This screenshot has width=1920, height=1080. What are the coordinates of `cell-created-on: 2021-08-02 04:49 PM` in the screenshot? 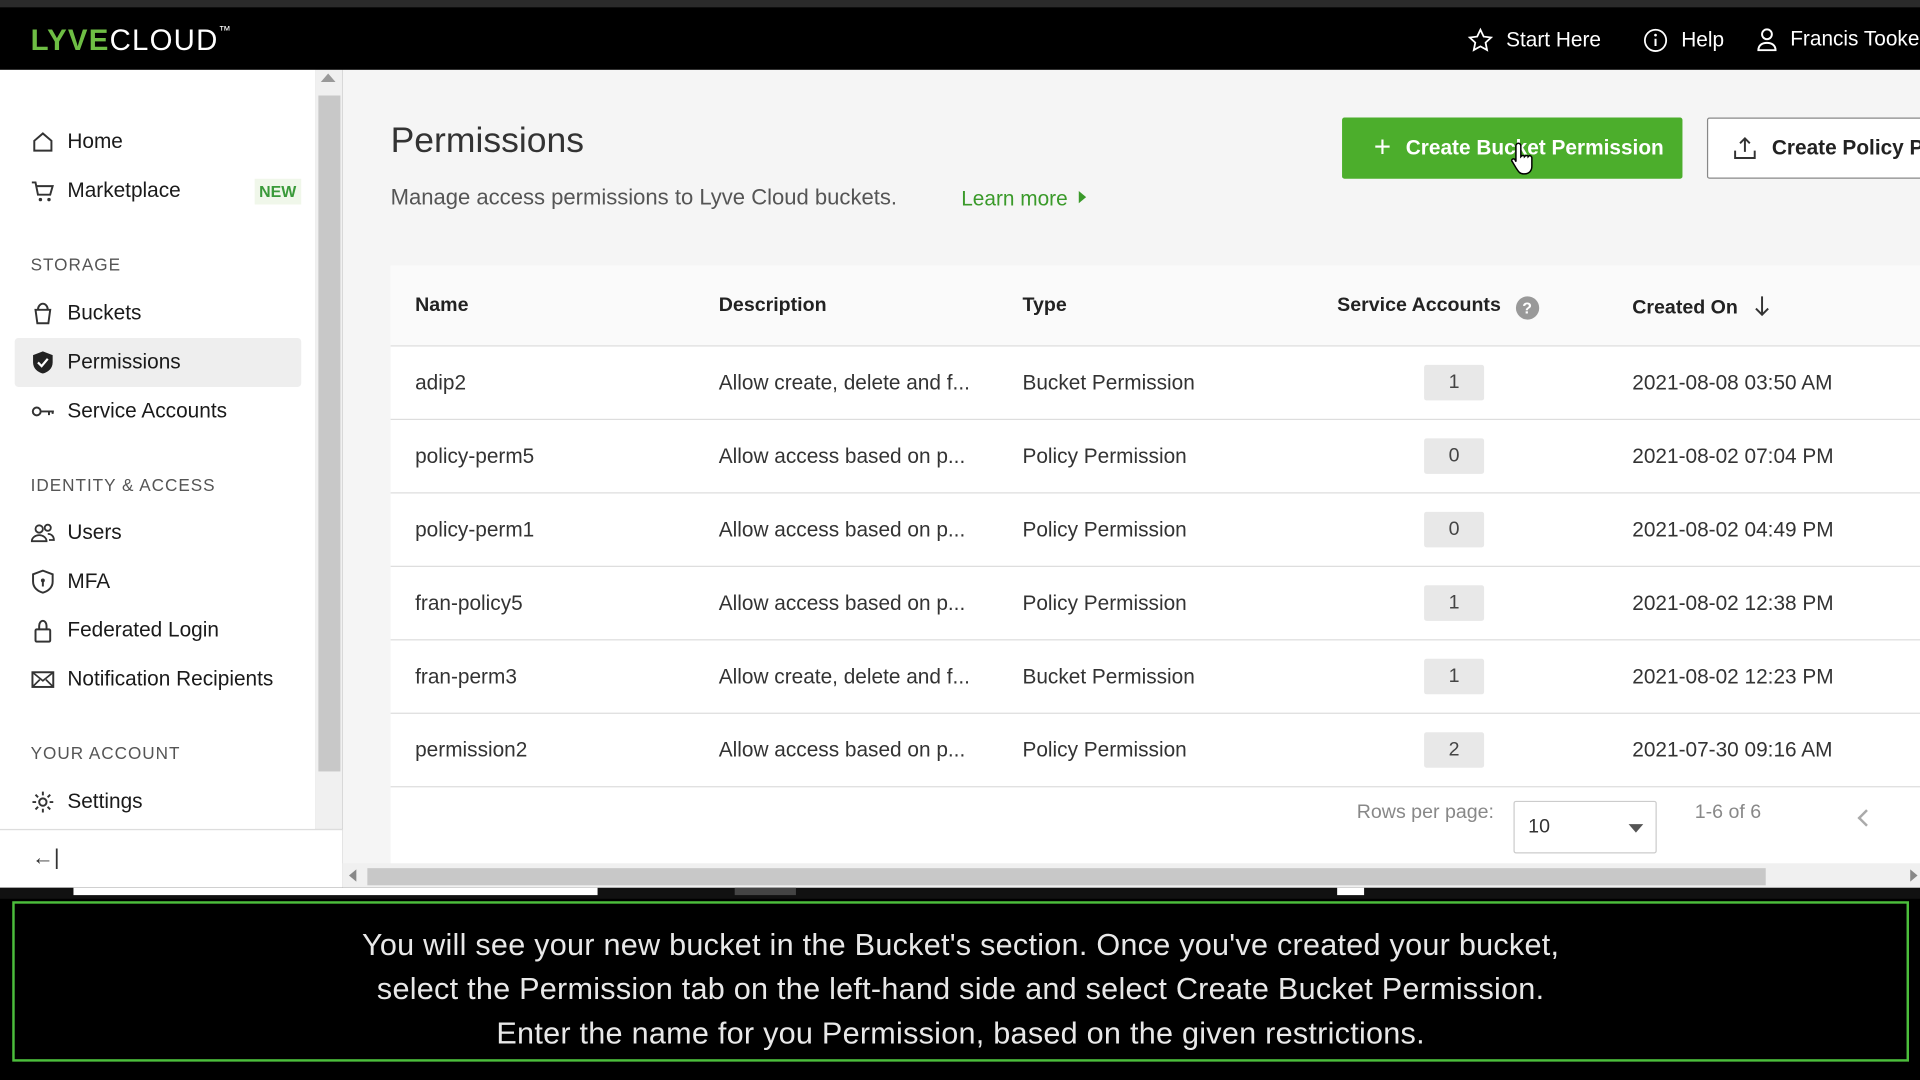 It's located at (1733, 529).